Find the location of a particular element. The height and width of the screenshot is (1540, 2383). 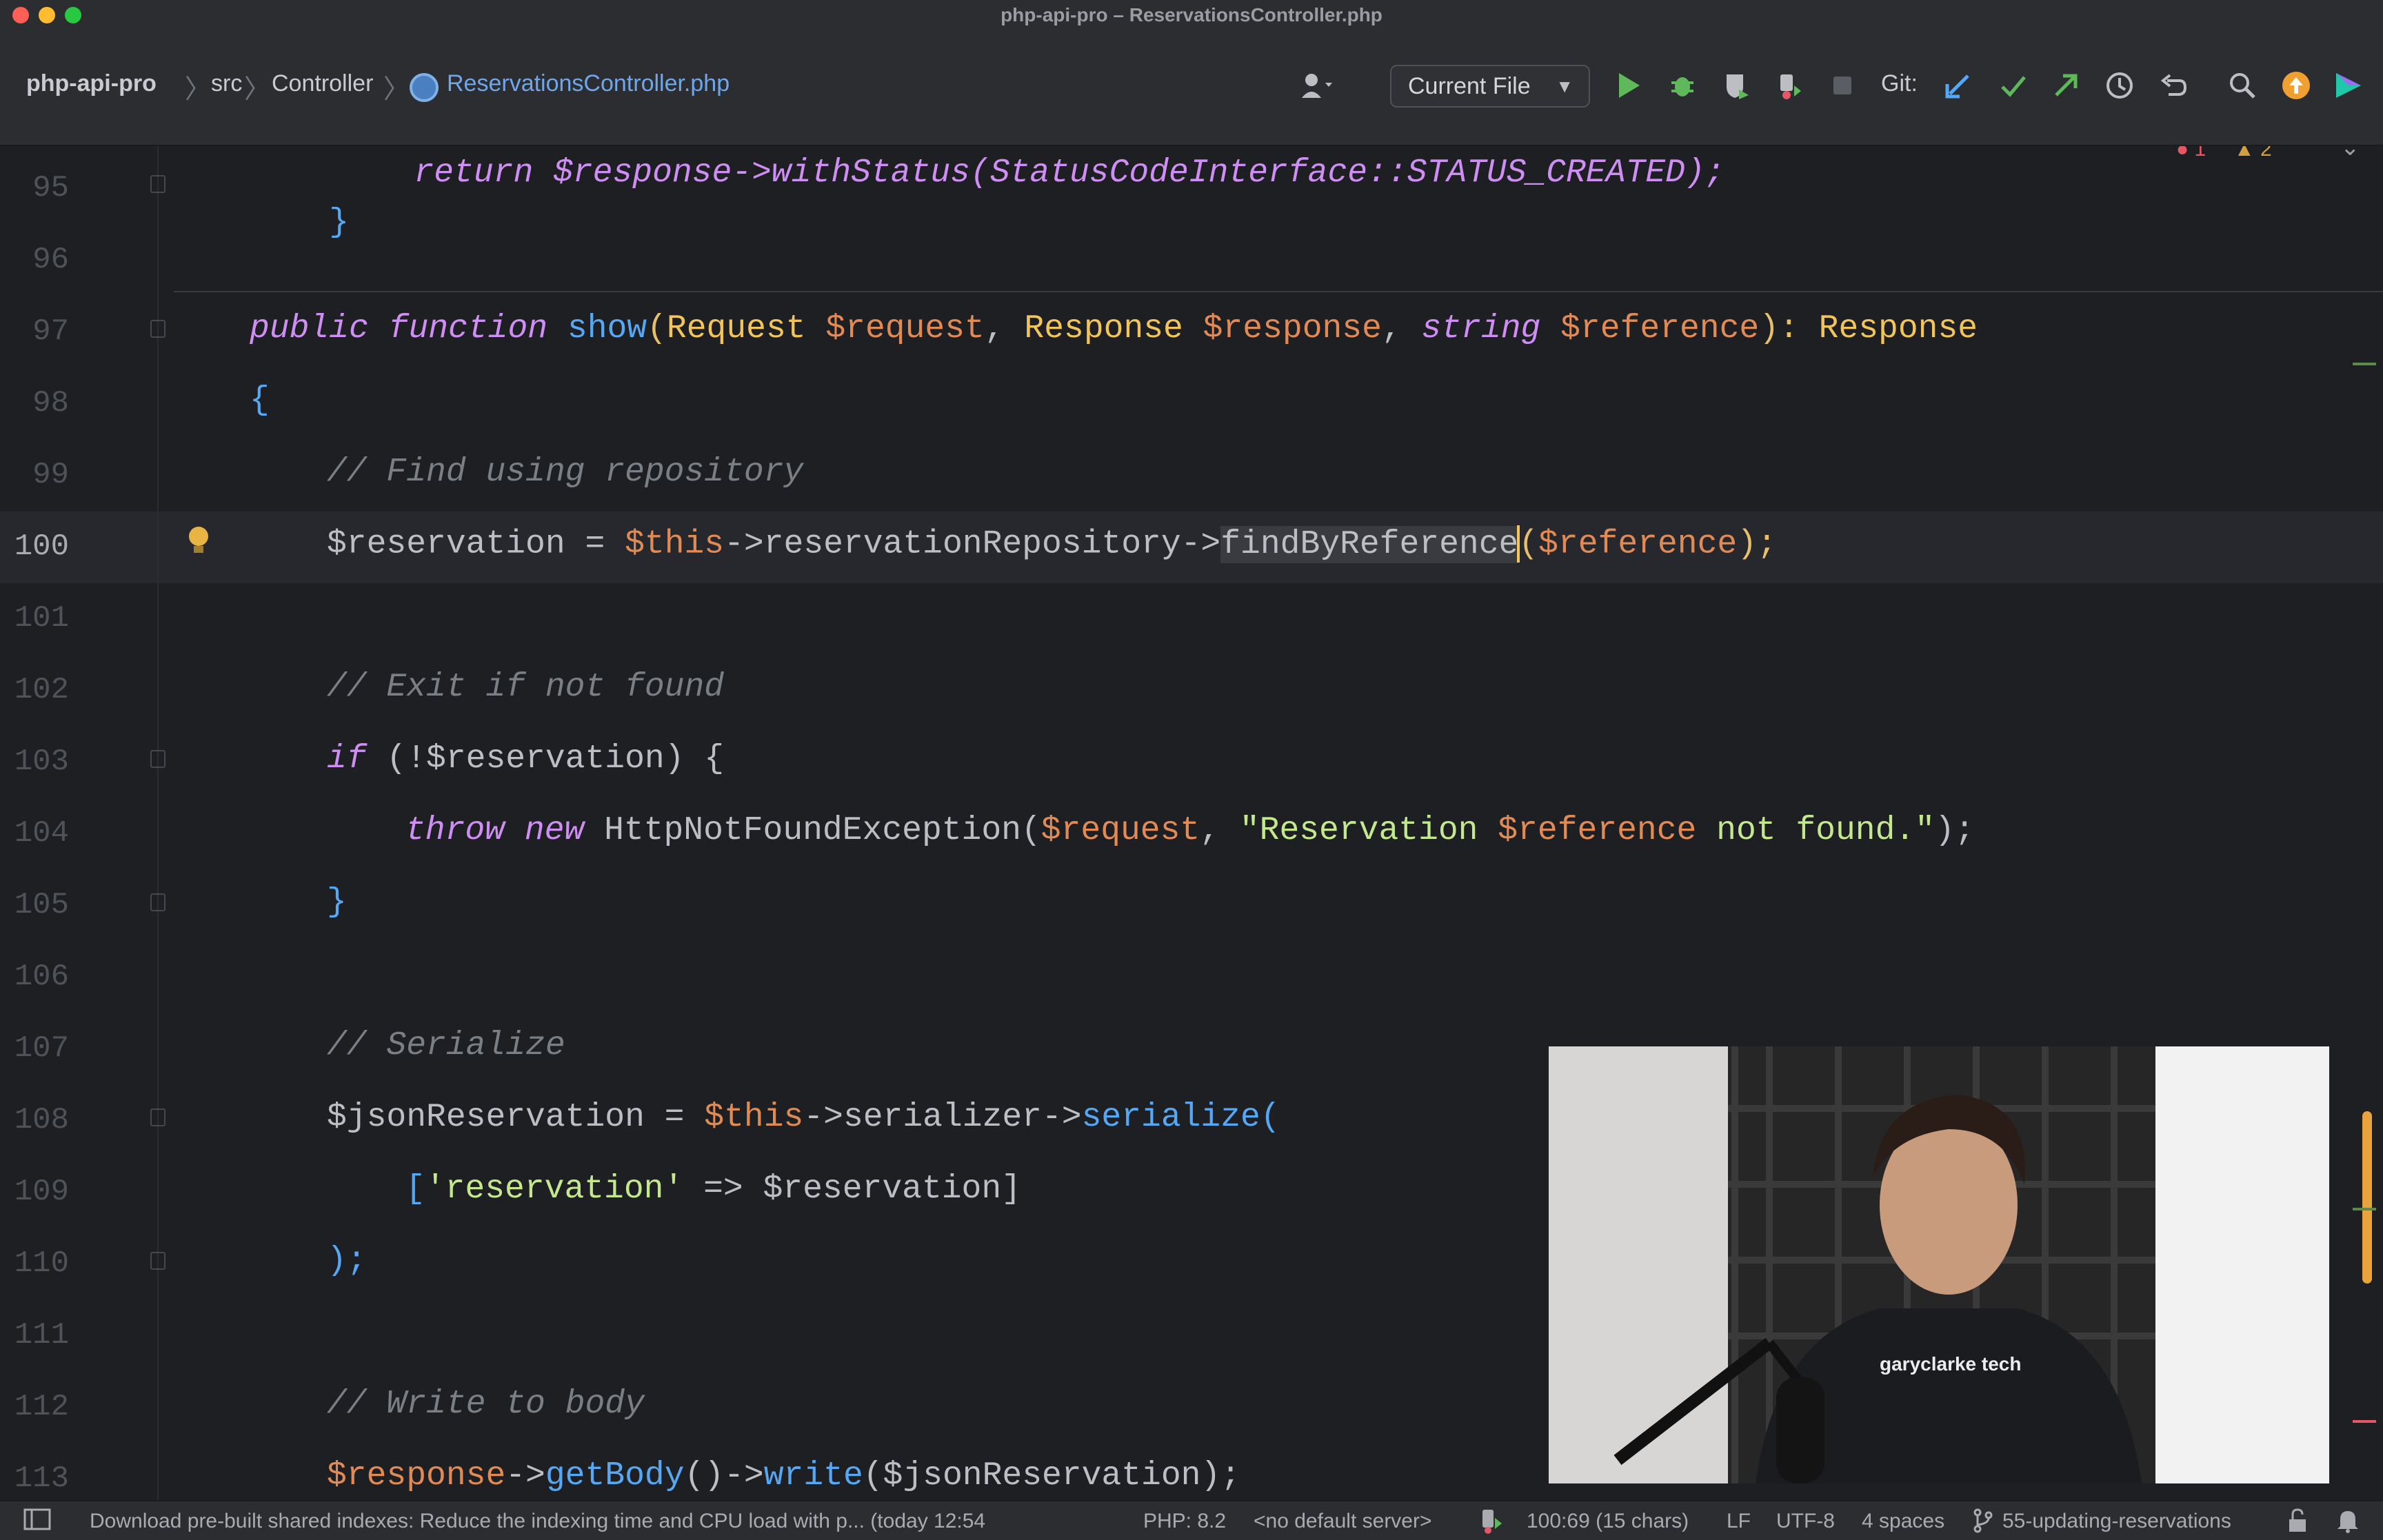

code-line-109: ['reservation' => $reservation] is located at coordinates (713, 1190).